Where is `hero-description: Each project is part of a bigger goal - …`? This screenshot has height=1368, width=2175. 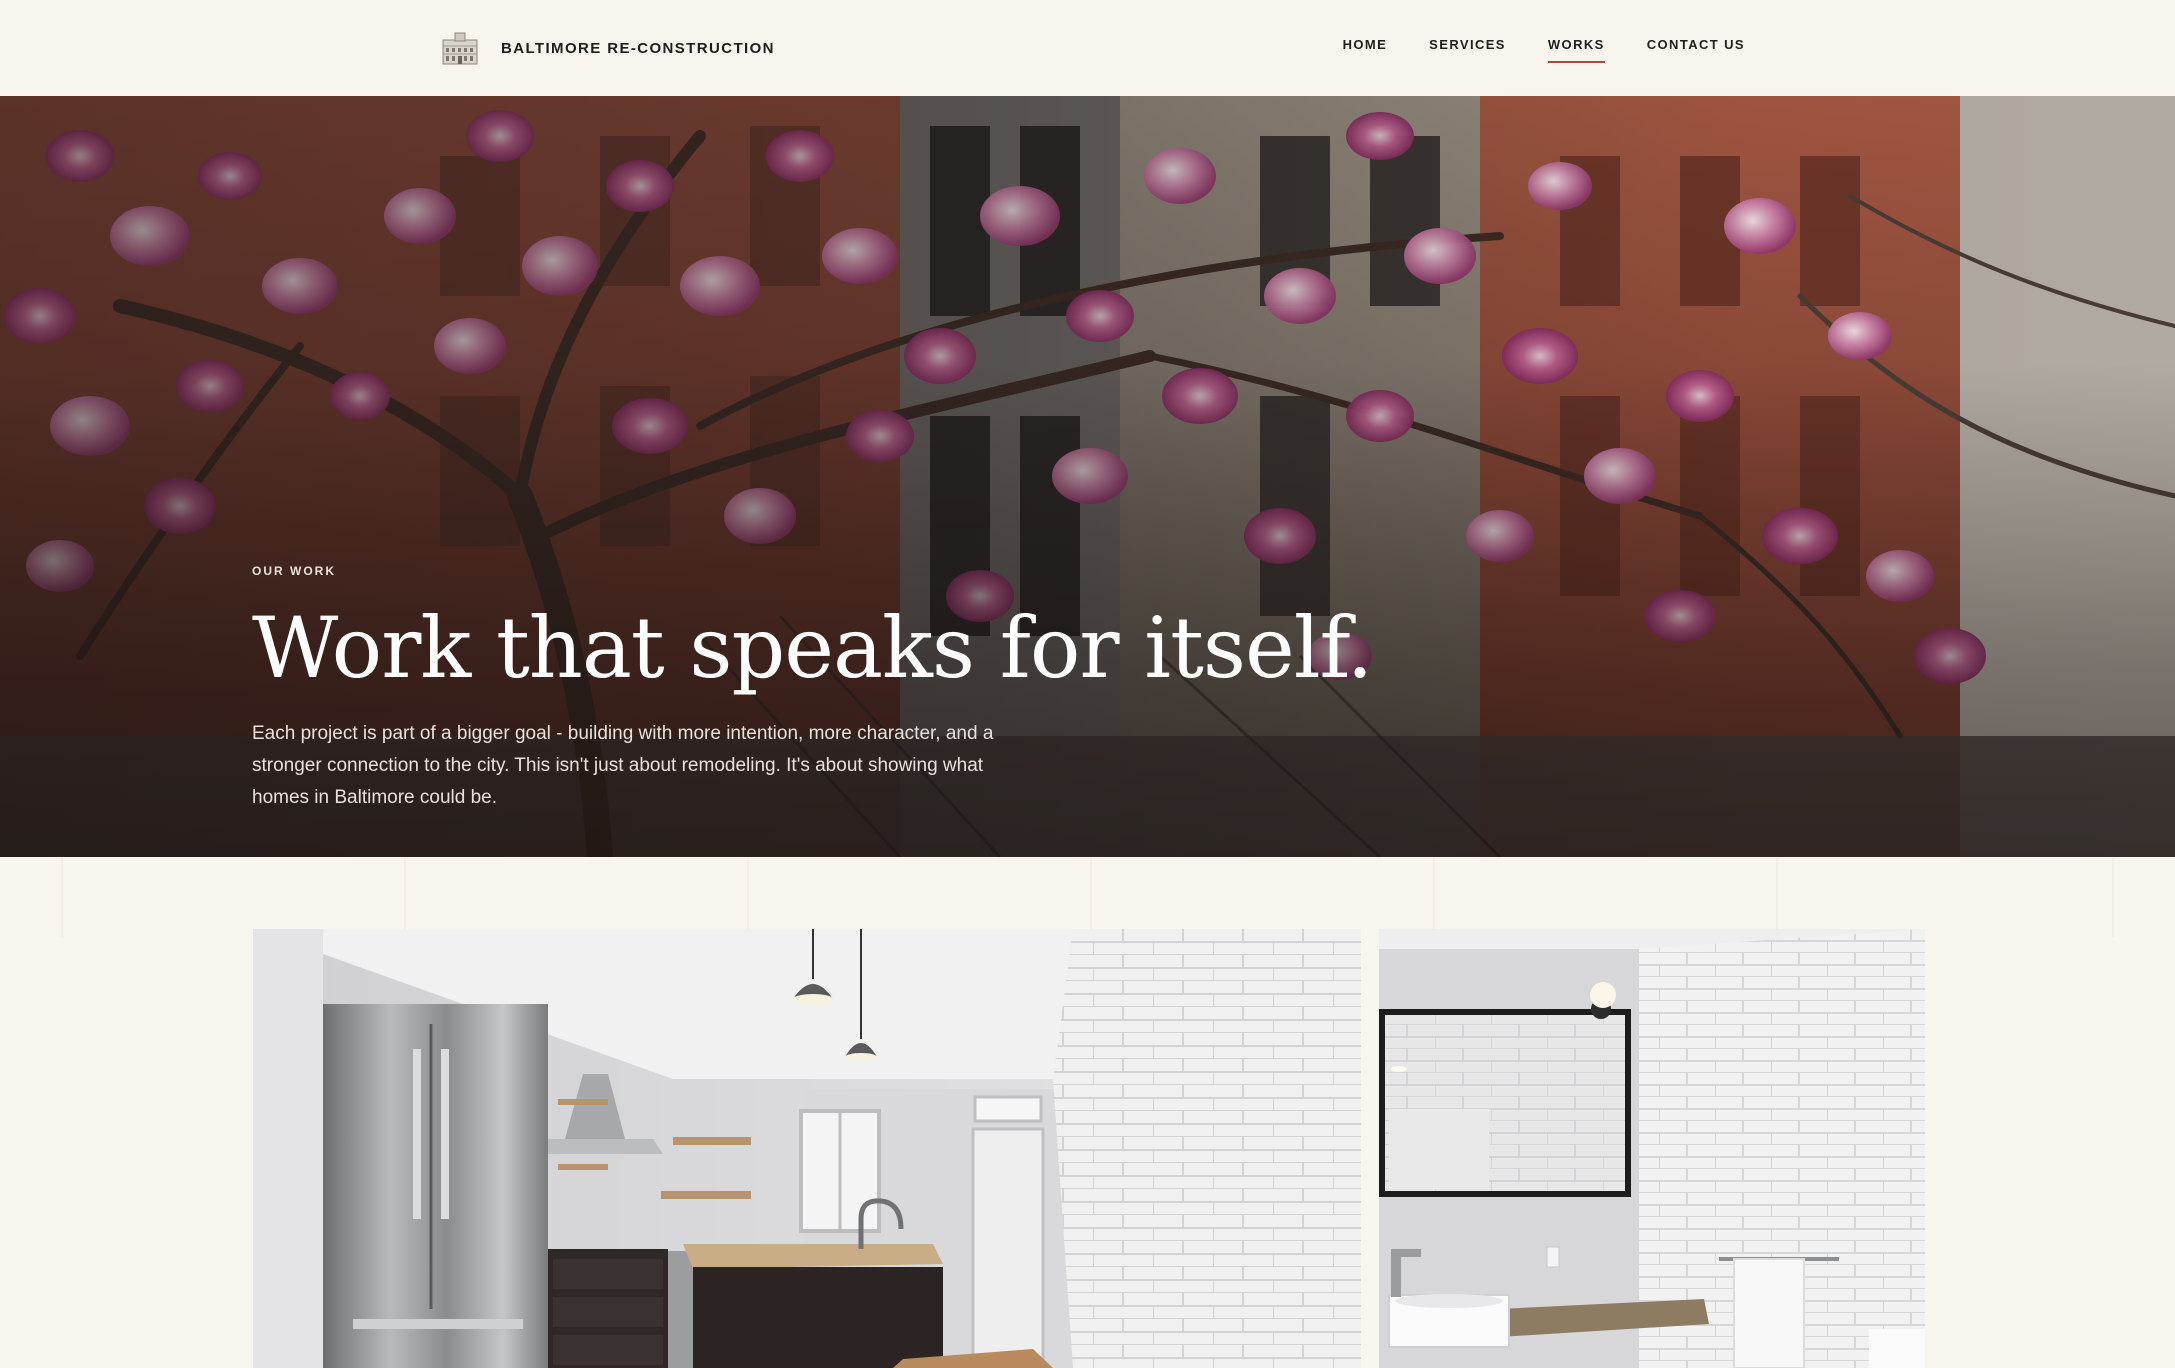 hero-description: Each project is part of a bigger goal - … is located at coordinates (623, 765).